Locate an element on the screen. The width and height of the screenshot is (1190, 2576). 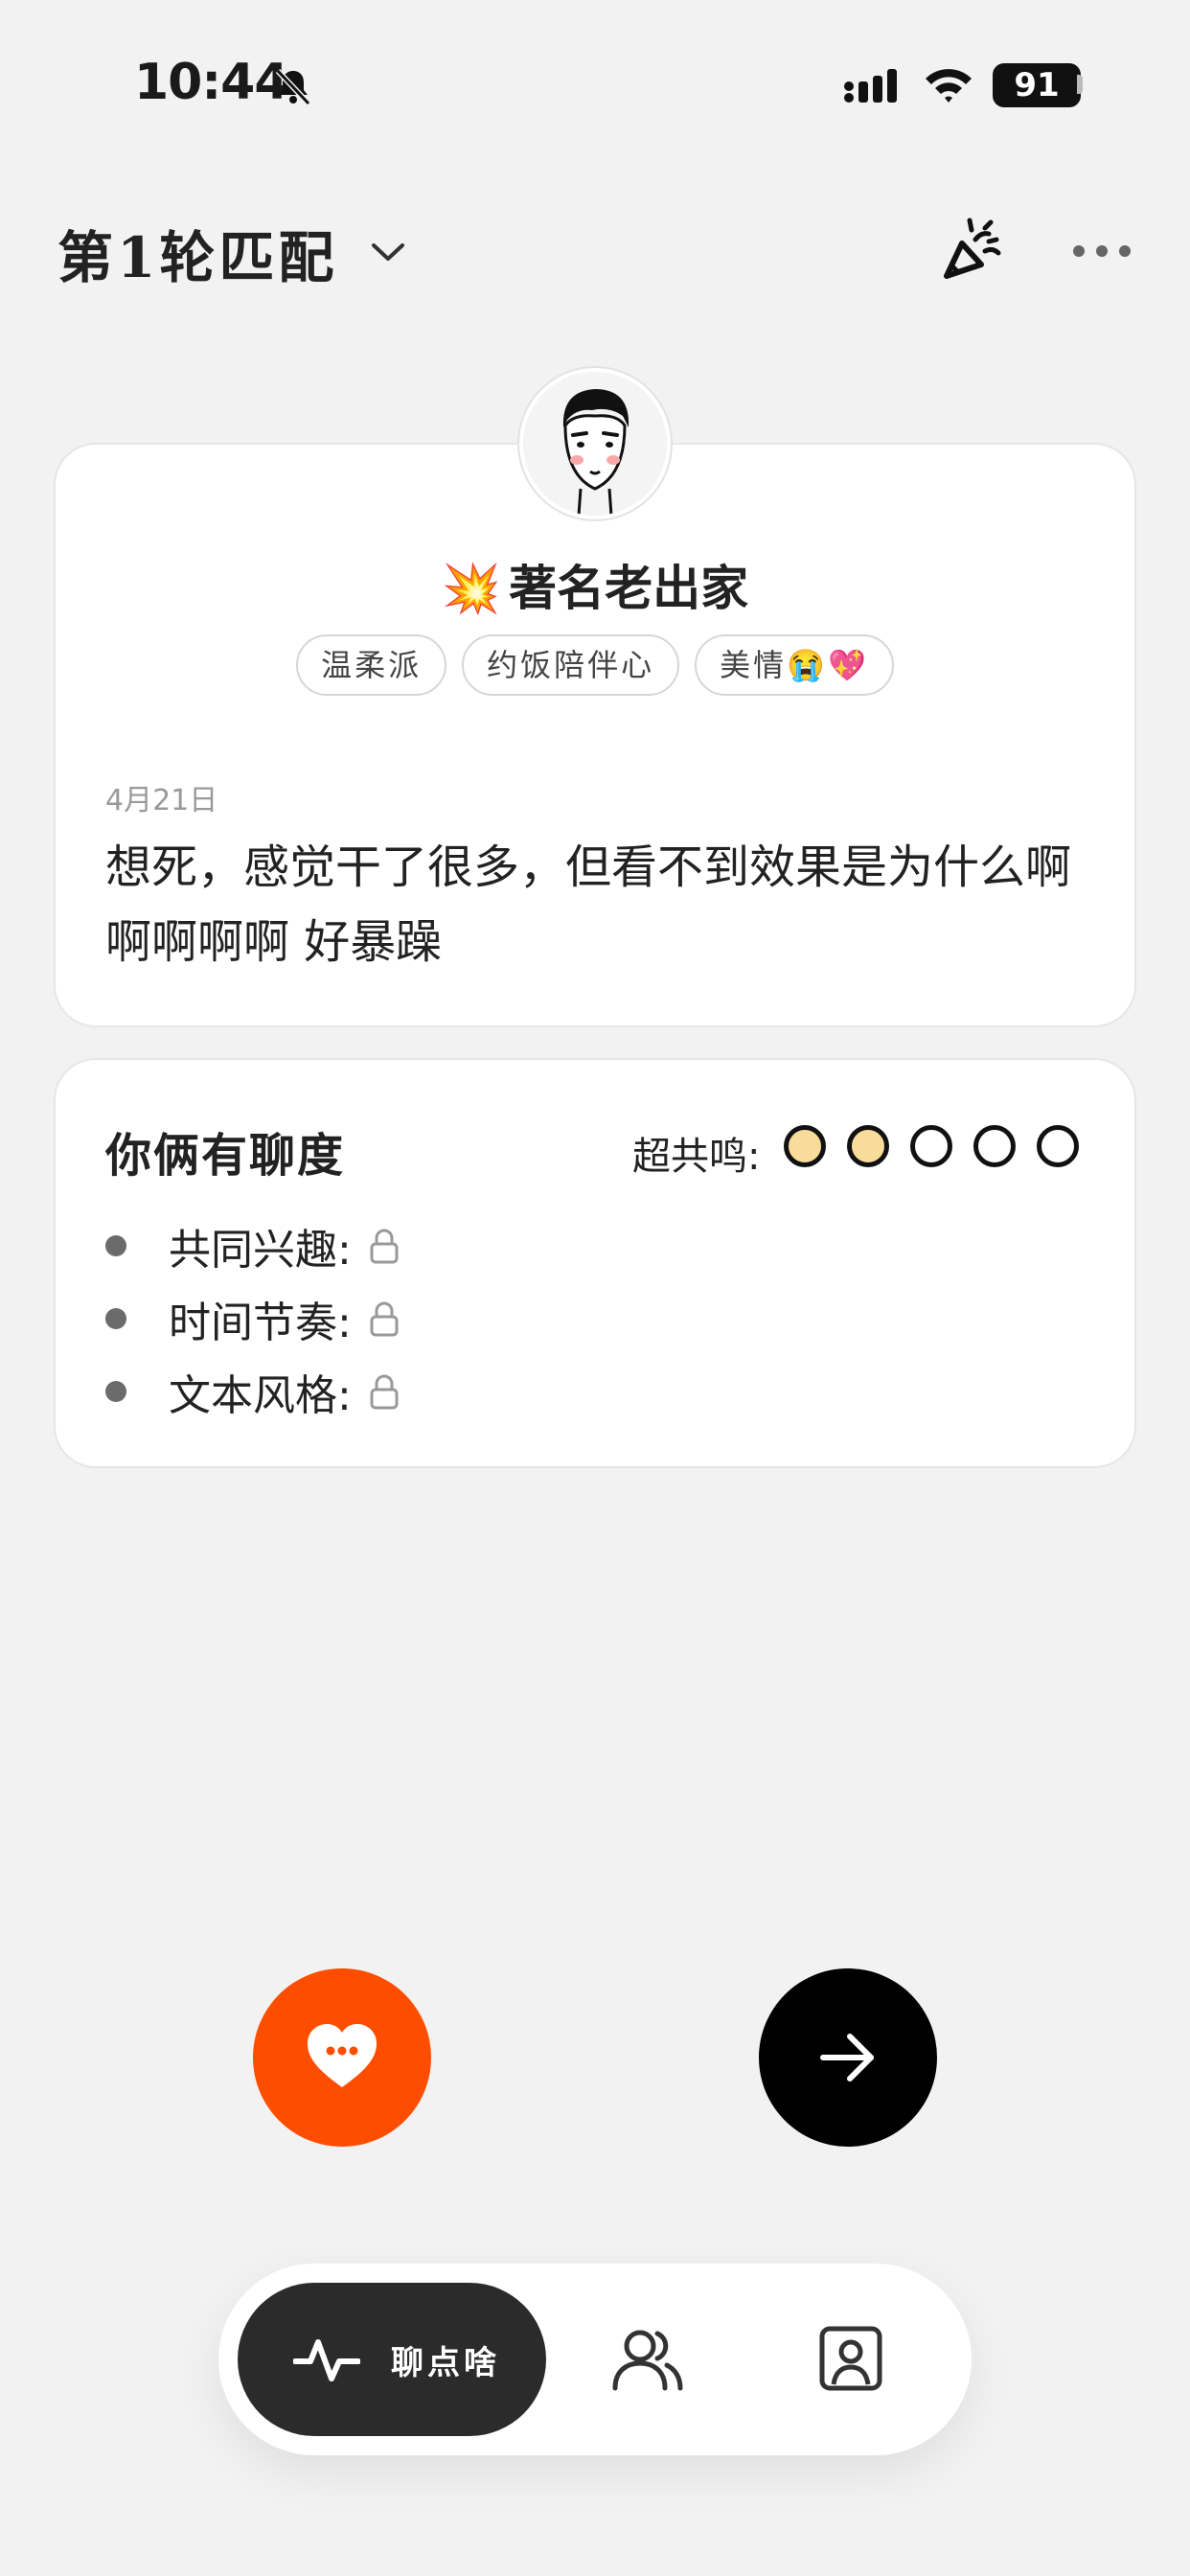
heart-chat-icon is located at coordinates (342, 2055).